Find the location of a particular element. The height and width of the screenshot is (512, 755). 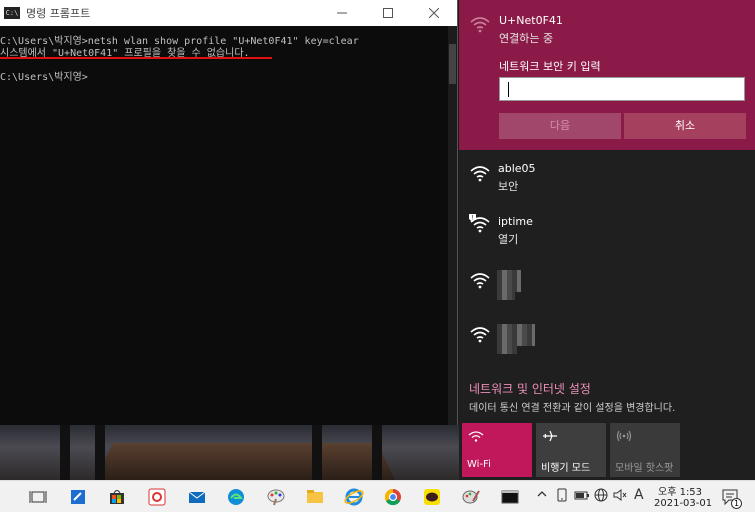

cmd-line: C:\Users\박지영> is located at coordinates (44, 77).